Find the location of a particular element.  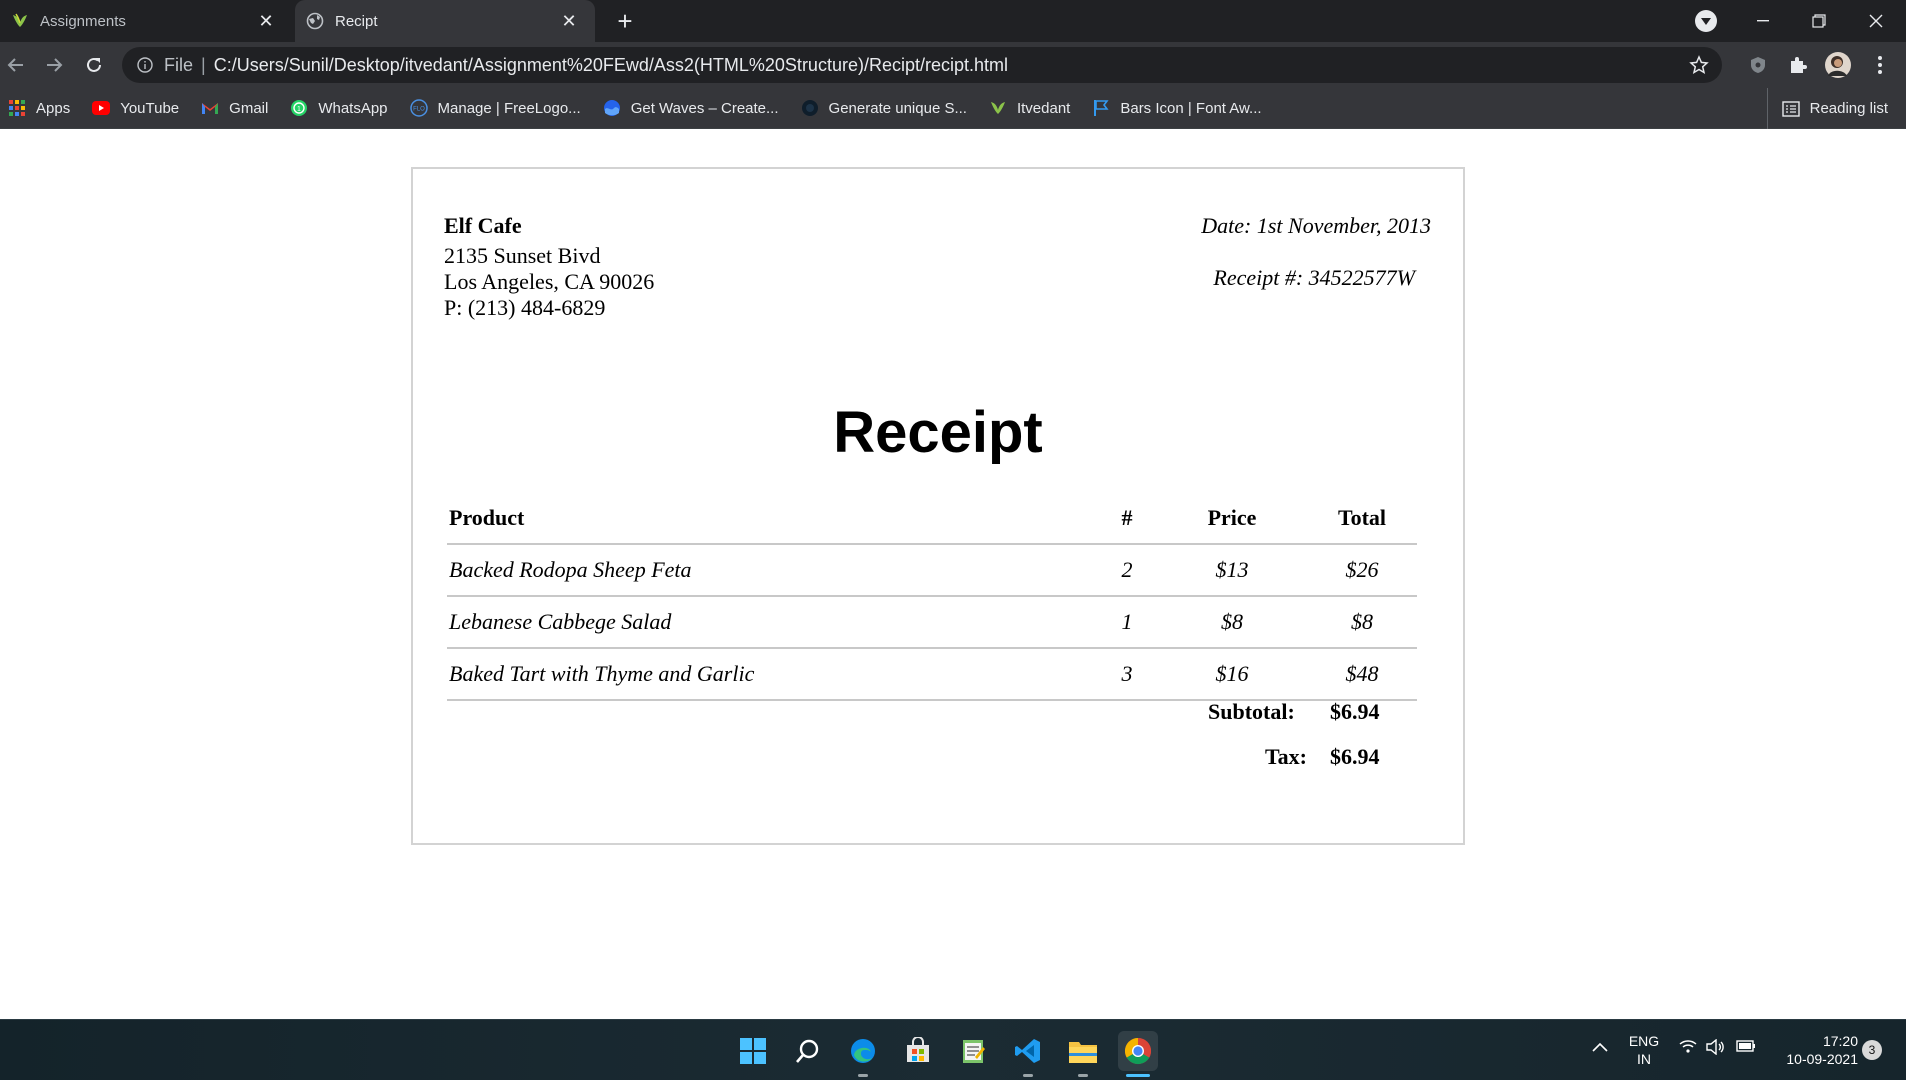

cell-qty: 3 is located at coordinates (1127, 674).